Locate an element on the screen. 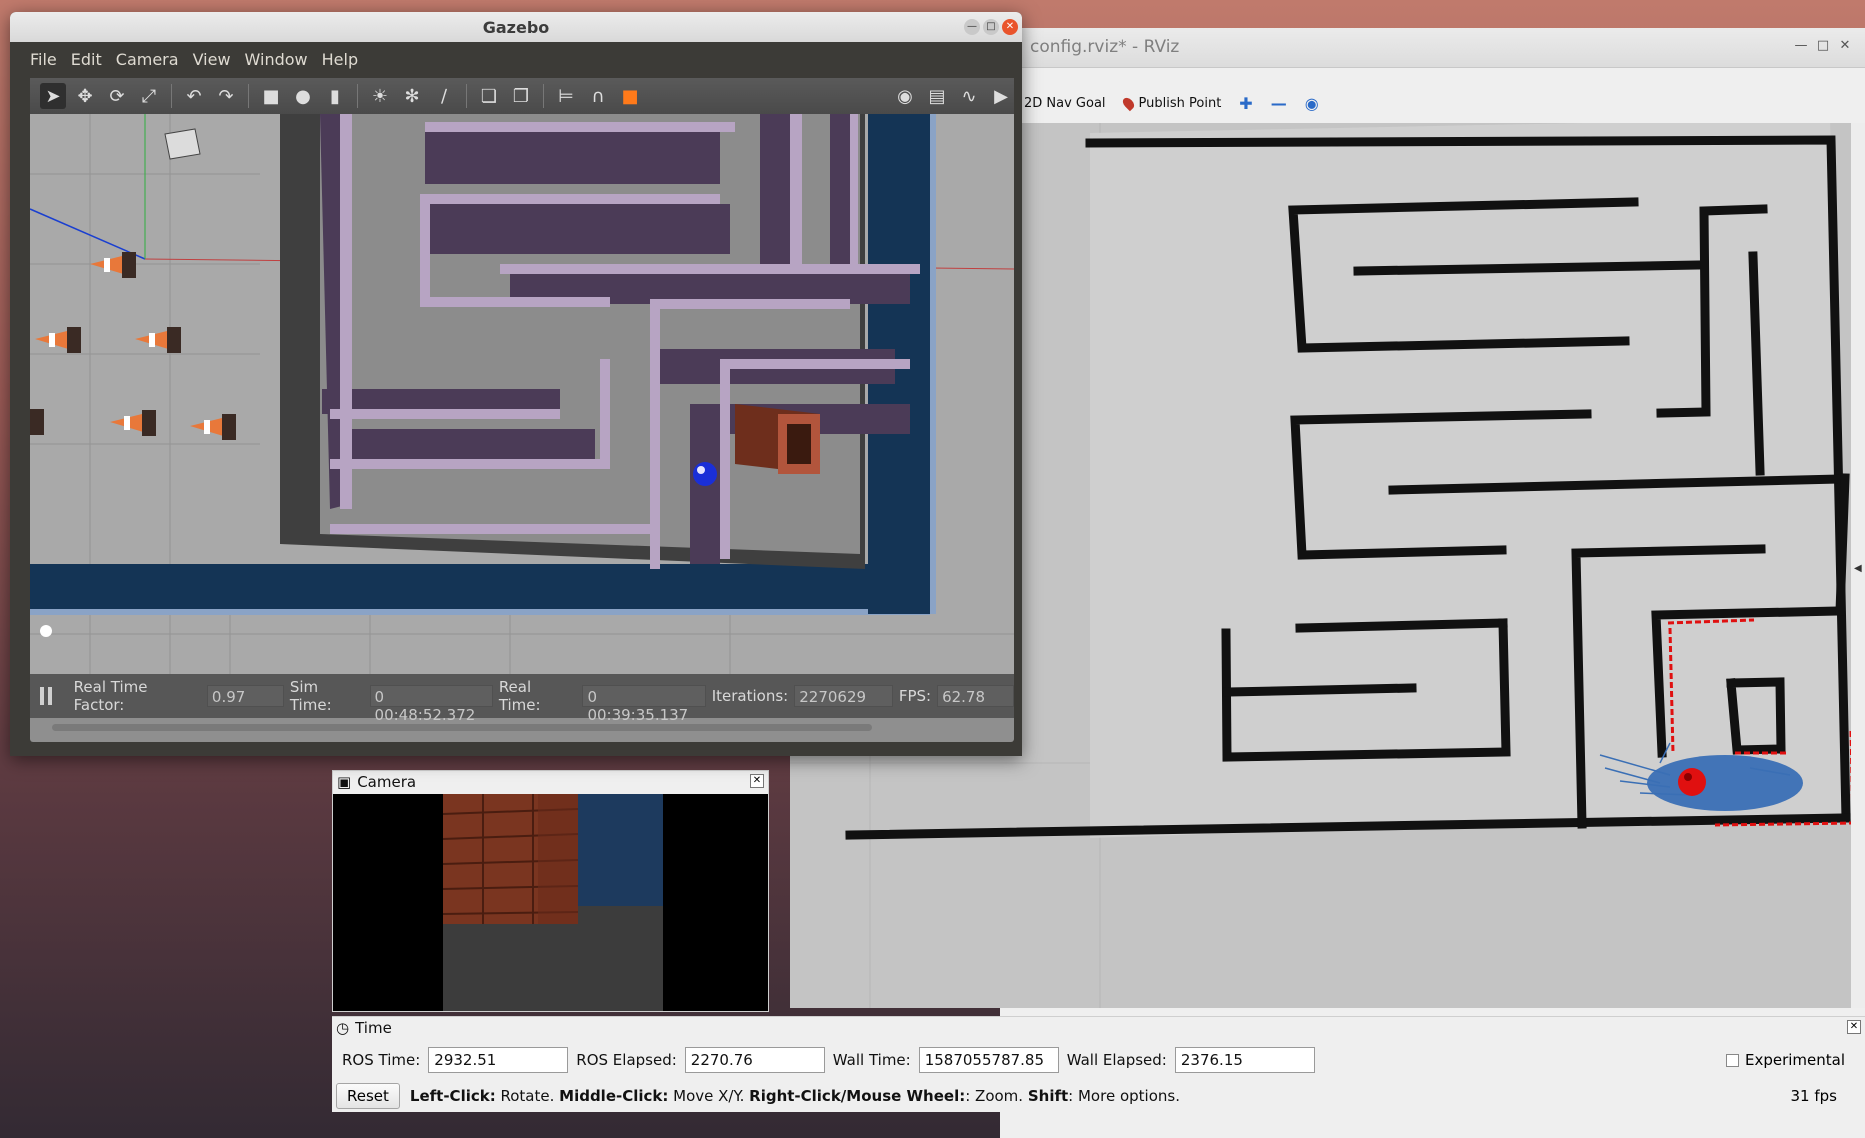 This screenshot has height=1138, width=1865. gazebo-titlebar: Gazebo — □ ✕ is located at coordinates (516, 27).